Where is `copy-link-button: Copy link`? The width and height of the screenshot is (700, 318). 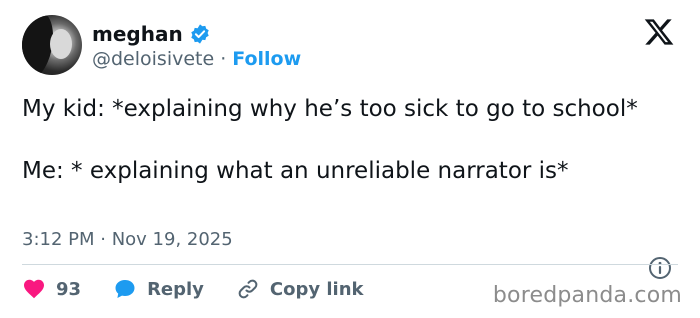 copy-link-button: Copy link is located at coordinates (300, 289).